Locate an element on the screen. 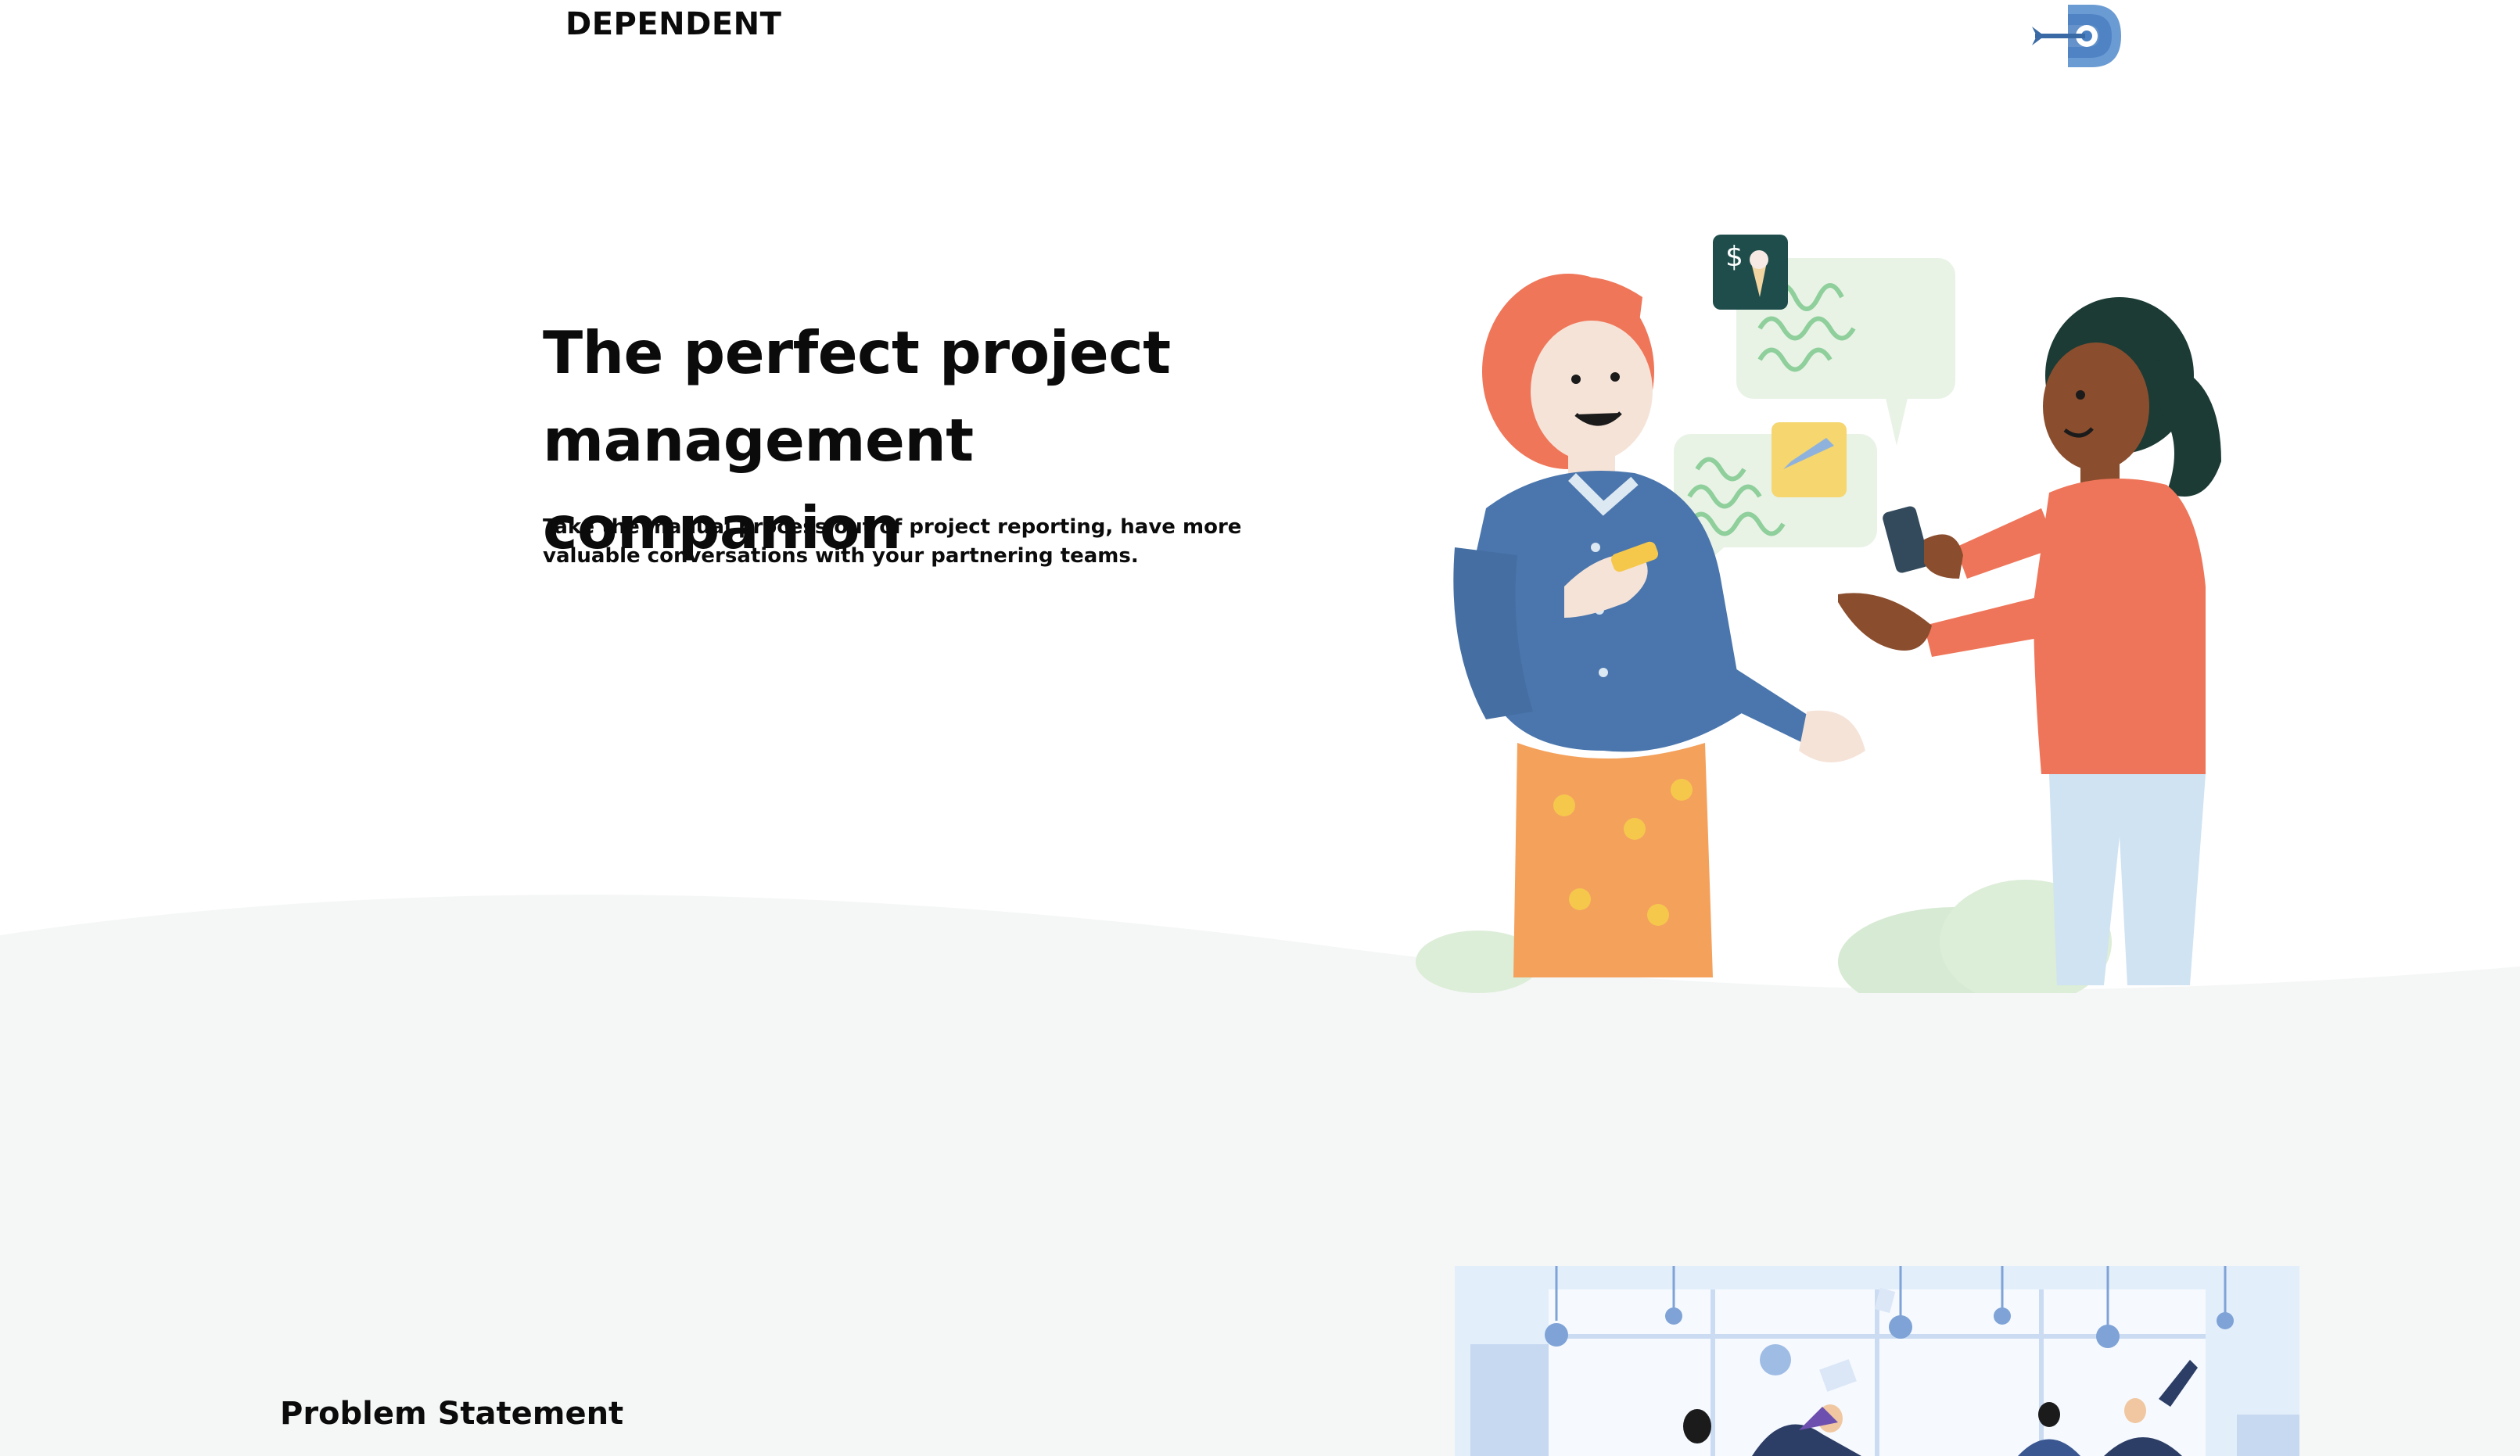 This screenshot has width=2520, height=1456. office-celebration-illustration is located at coordinates (1877, 1361).